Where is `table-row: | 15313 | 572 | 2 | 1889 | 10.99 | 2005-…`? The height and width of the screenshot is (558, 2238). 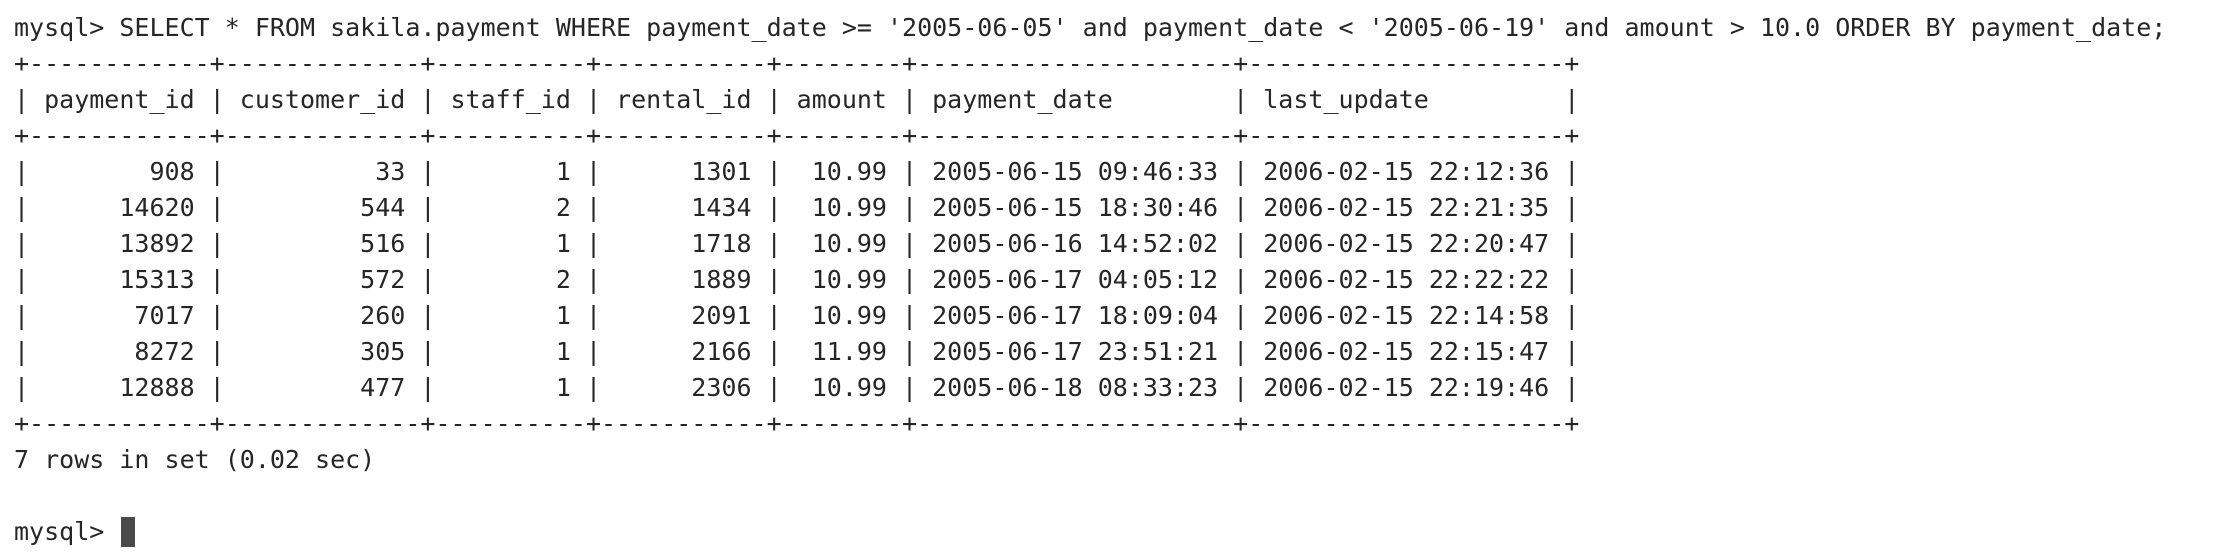 table-row: | 15313 | 572 | 2 | 1889 | 10.99 | 2005-… is located at coordinates (797, 279).